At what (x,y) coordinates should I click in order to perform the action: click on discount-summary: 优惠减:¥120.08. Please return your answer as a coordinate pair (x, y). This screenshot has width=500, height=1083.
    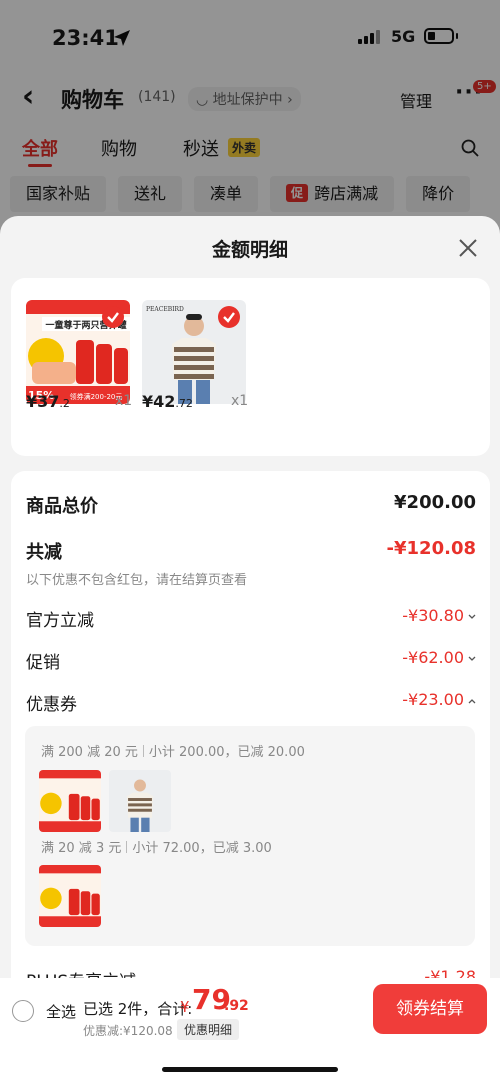
    Looking at the image, I should click on (128, 1031).